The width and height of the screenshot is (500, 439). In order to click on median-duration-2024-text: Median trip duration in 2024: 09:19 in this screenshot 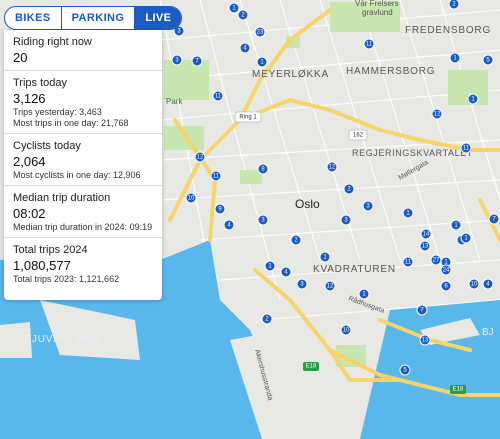, I will do `click(83, 227)`.